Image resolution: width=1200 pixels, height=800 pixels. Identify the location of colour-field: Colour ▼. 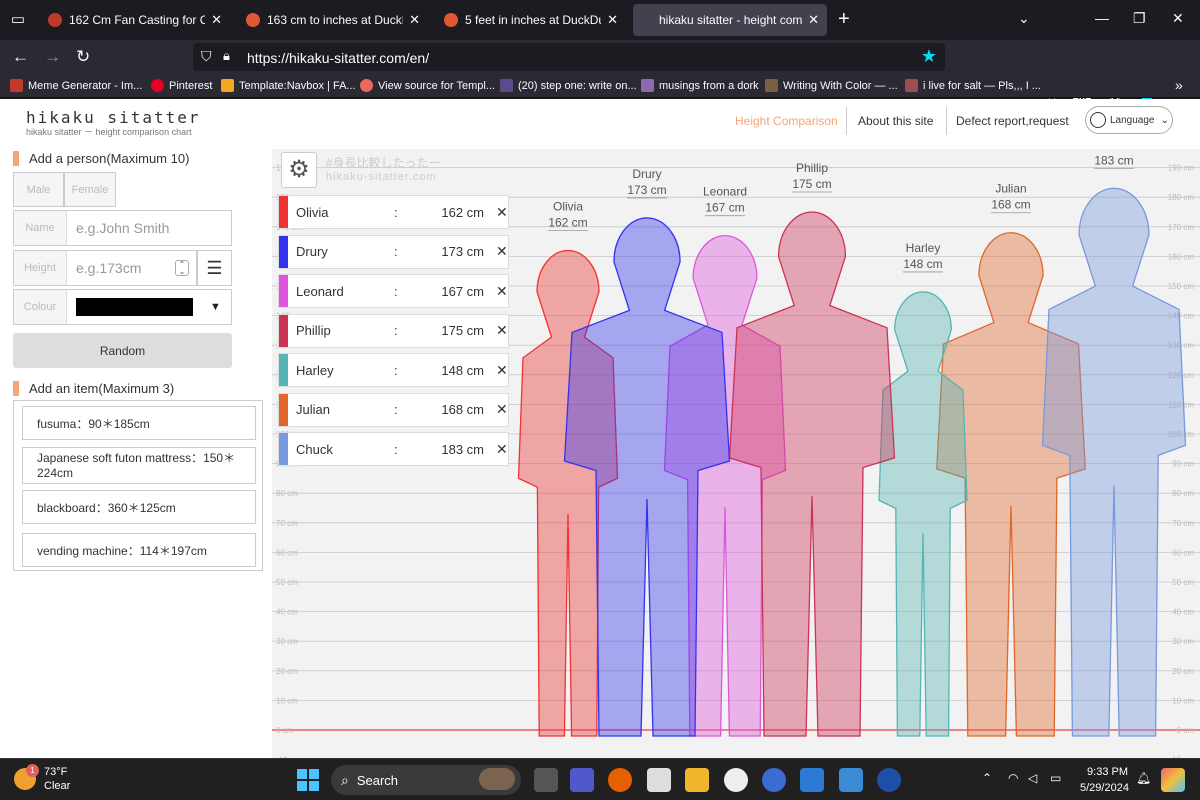
(122, 307).